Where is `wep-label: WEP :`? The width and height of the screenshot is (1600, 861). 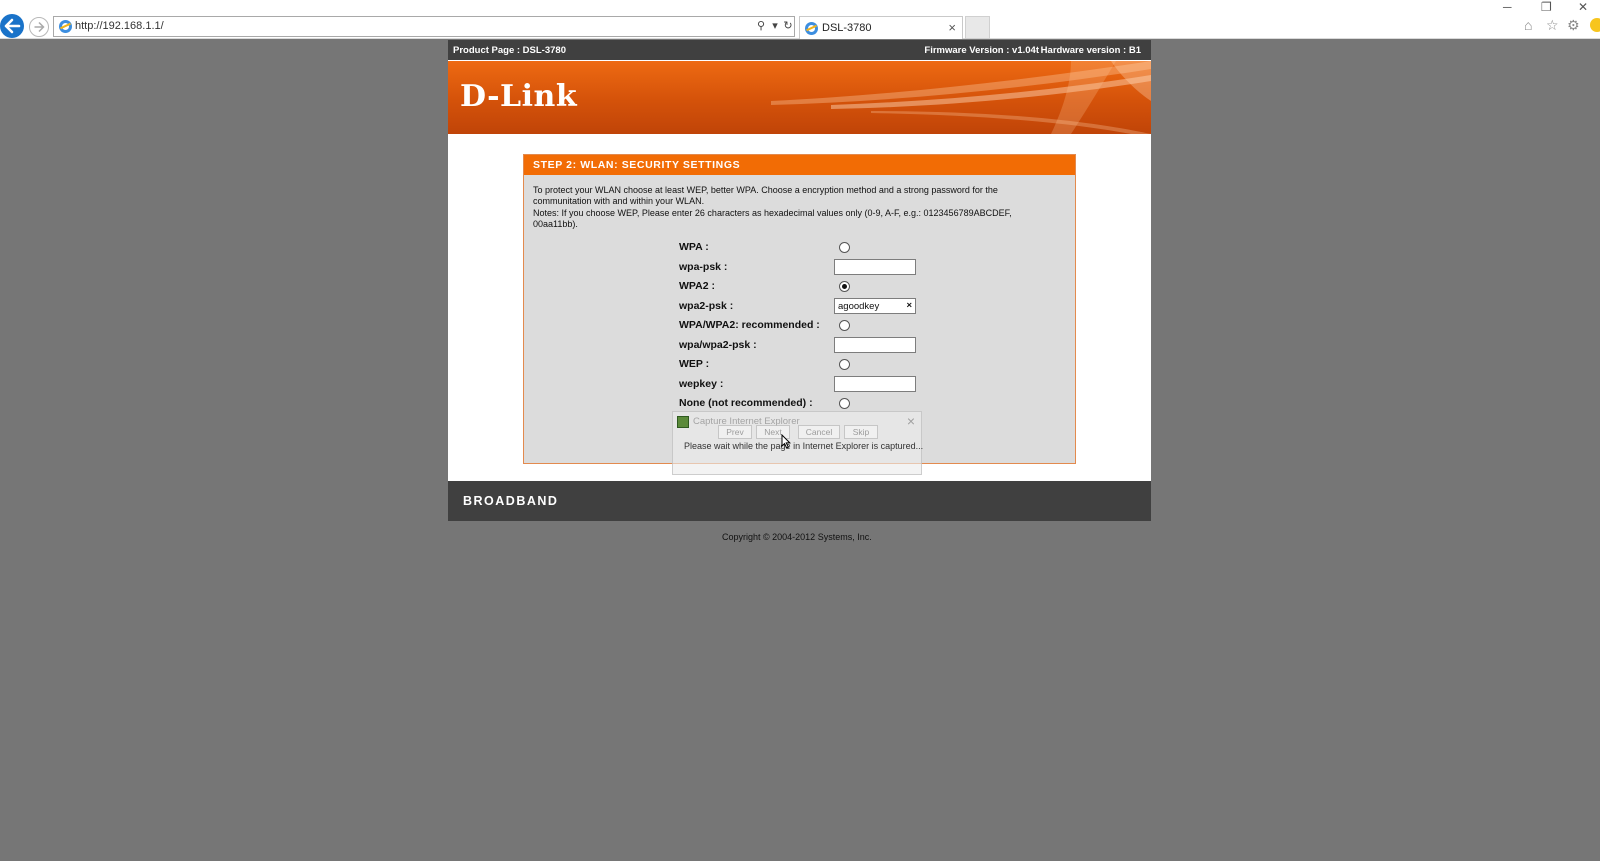
wep-label: WEP : is located at coordinates (694, 364).